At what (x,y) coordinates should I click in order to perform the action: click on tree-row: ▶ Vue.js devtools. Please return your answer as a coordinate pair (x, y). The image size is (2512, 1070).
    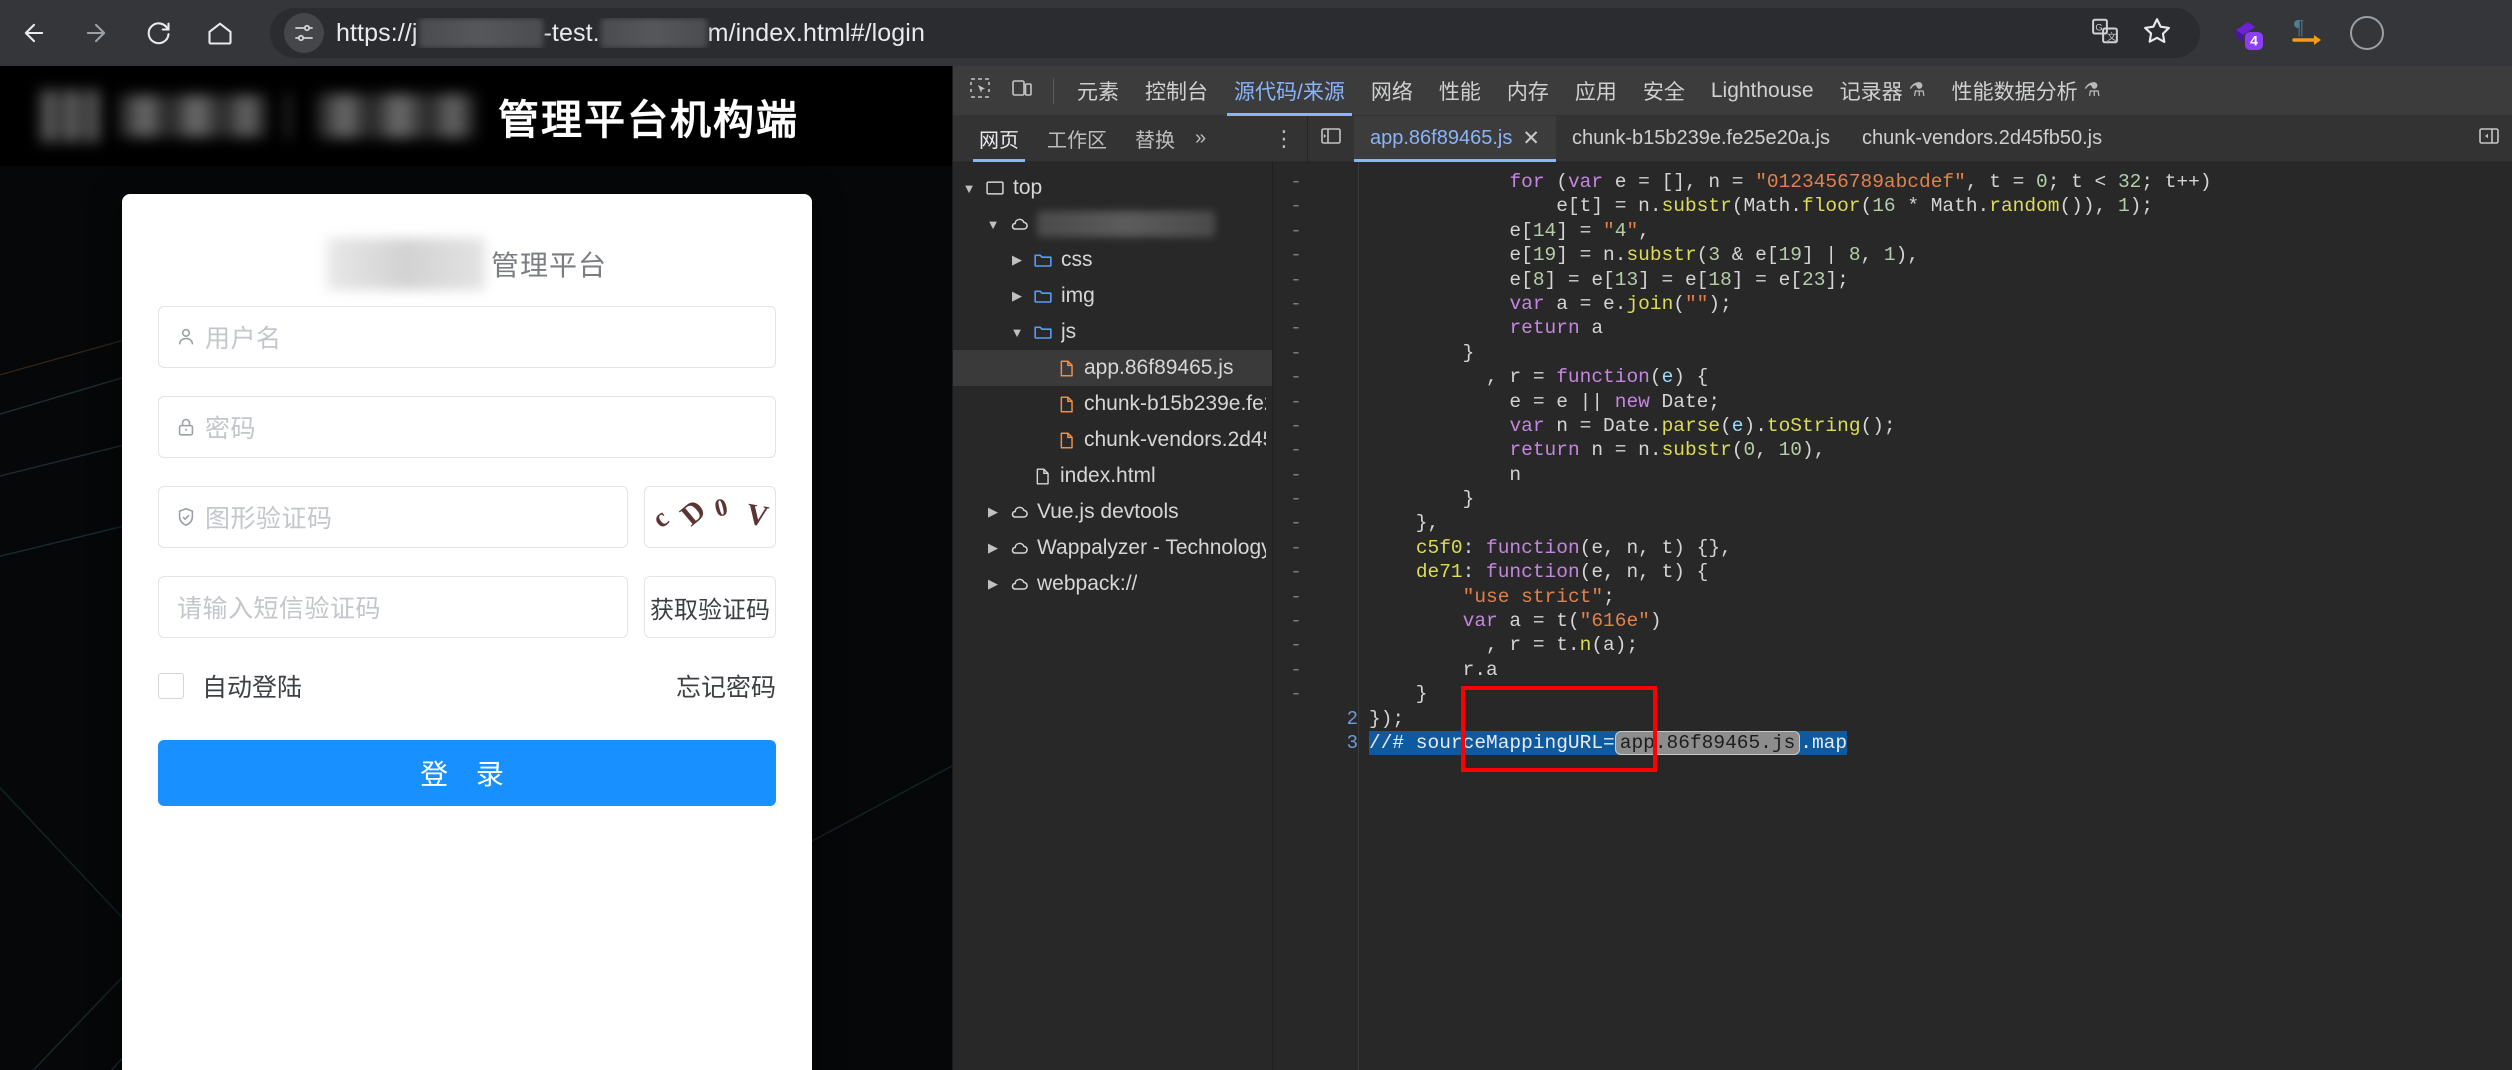
    Looking at the image, I should click on (1112, 512).